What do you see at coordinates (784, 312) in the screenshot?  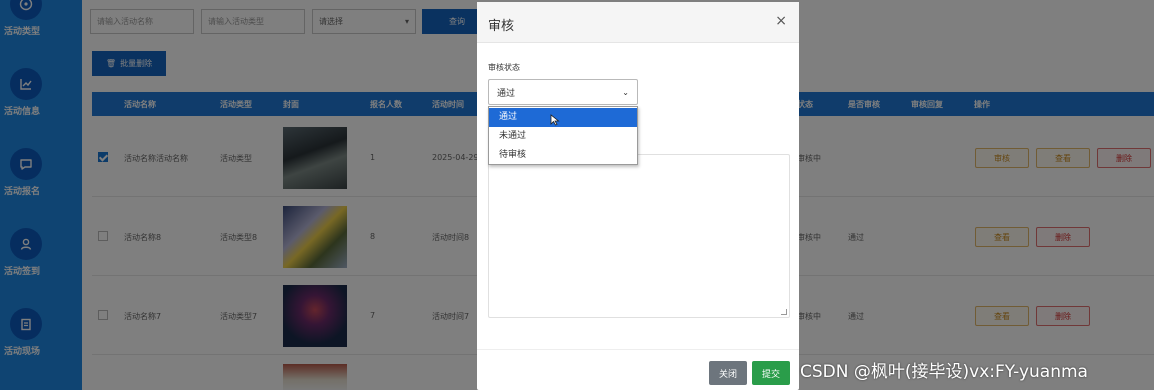 I see `resize-handle-icon` at bounding box center [784, 312].